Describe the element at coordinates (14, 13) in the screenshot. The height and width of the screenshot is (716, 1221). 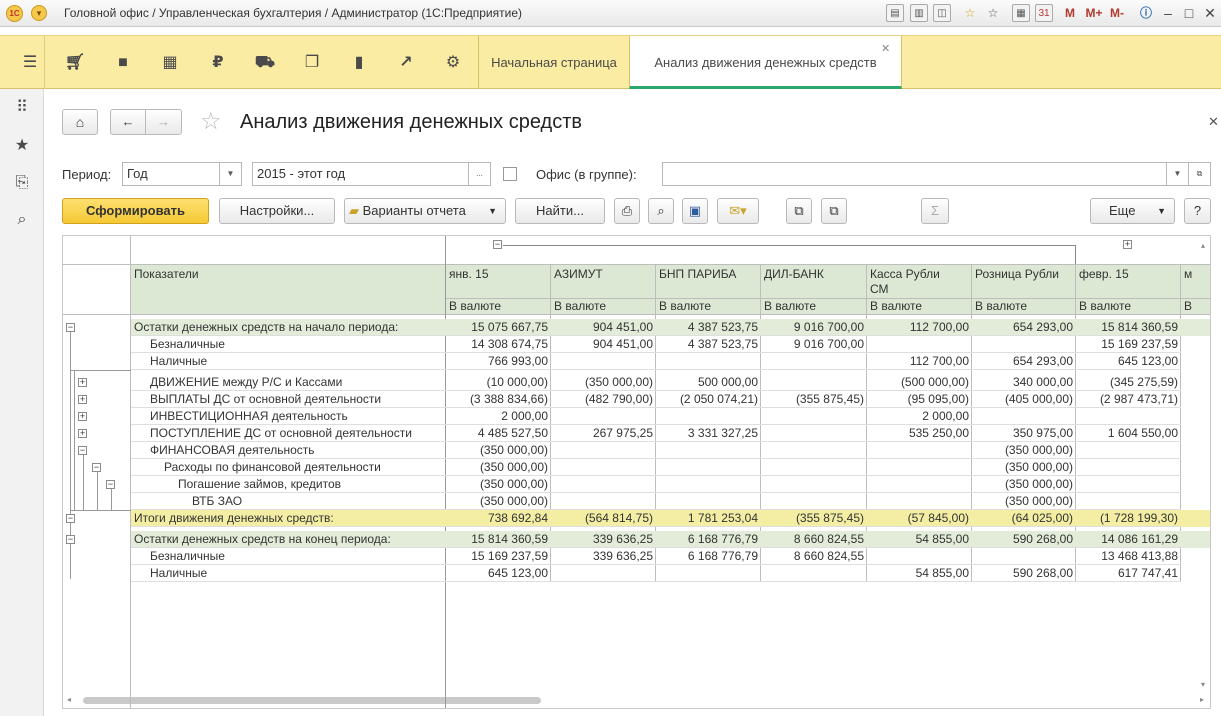
I see `app-logo-icon: 1С` at that location.